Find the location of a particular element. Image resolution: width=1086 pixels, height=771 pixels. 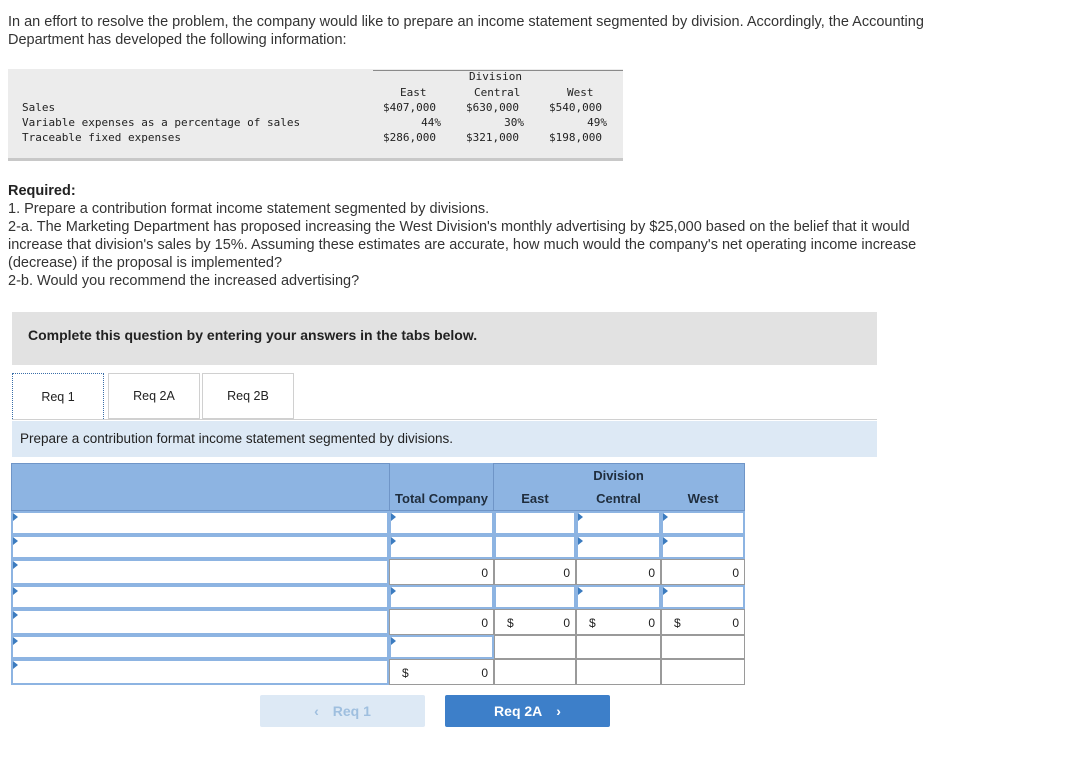

chevron-left-icon: ‹ is located at coordinates (316, 711).